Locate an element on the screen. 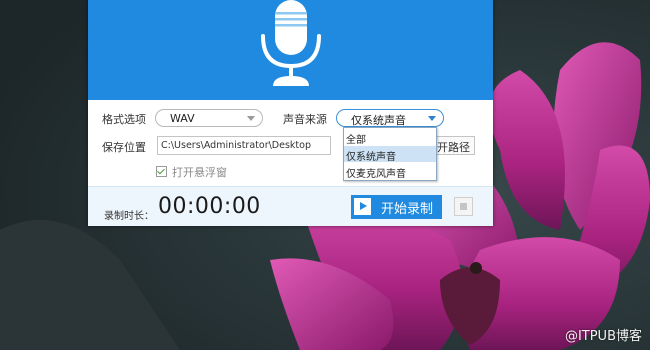 This screenshot has width=650, height=350. start-recording-label: 开始录制 is located at coordinates (407, 209).